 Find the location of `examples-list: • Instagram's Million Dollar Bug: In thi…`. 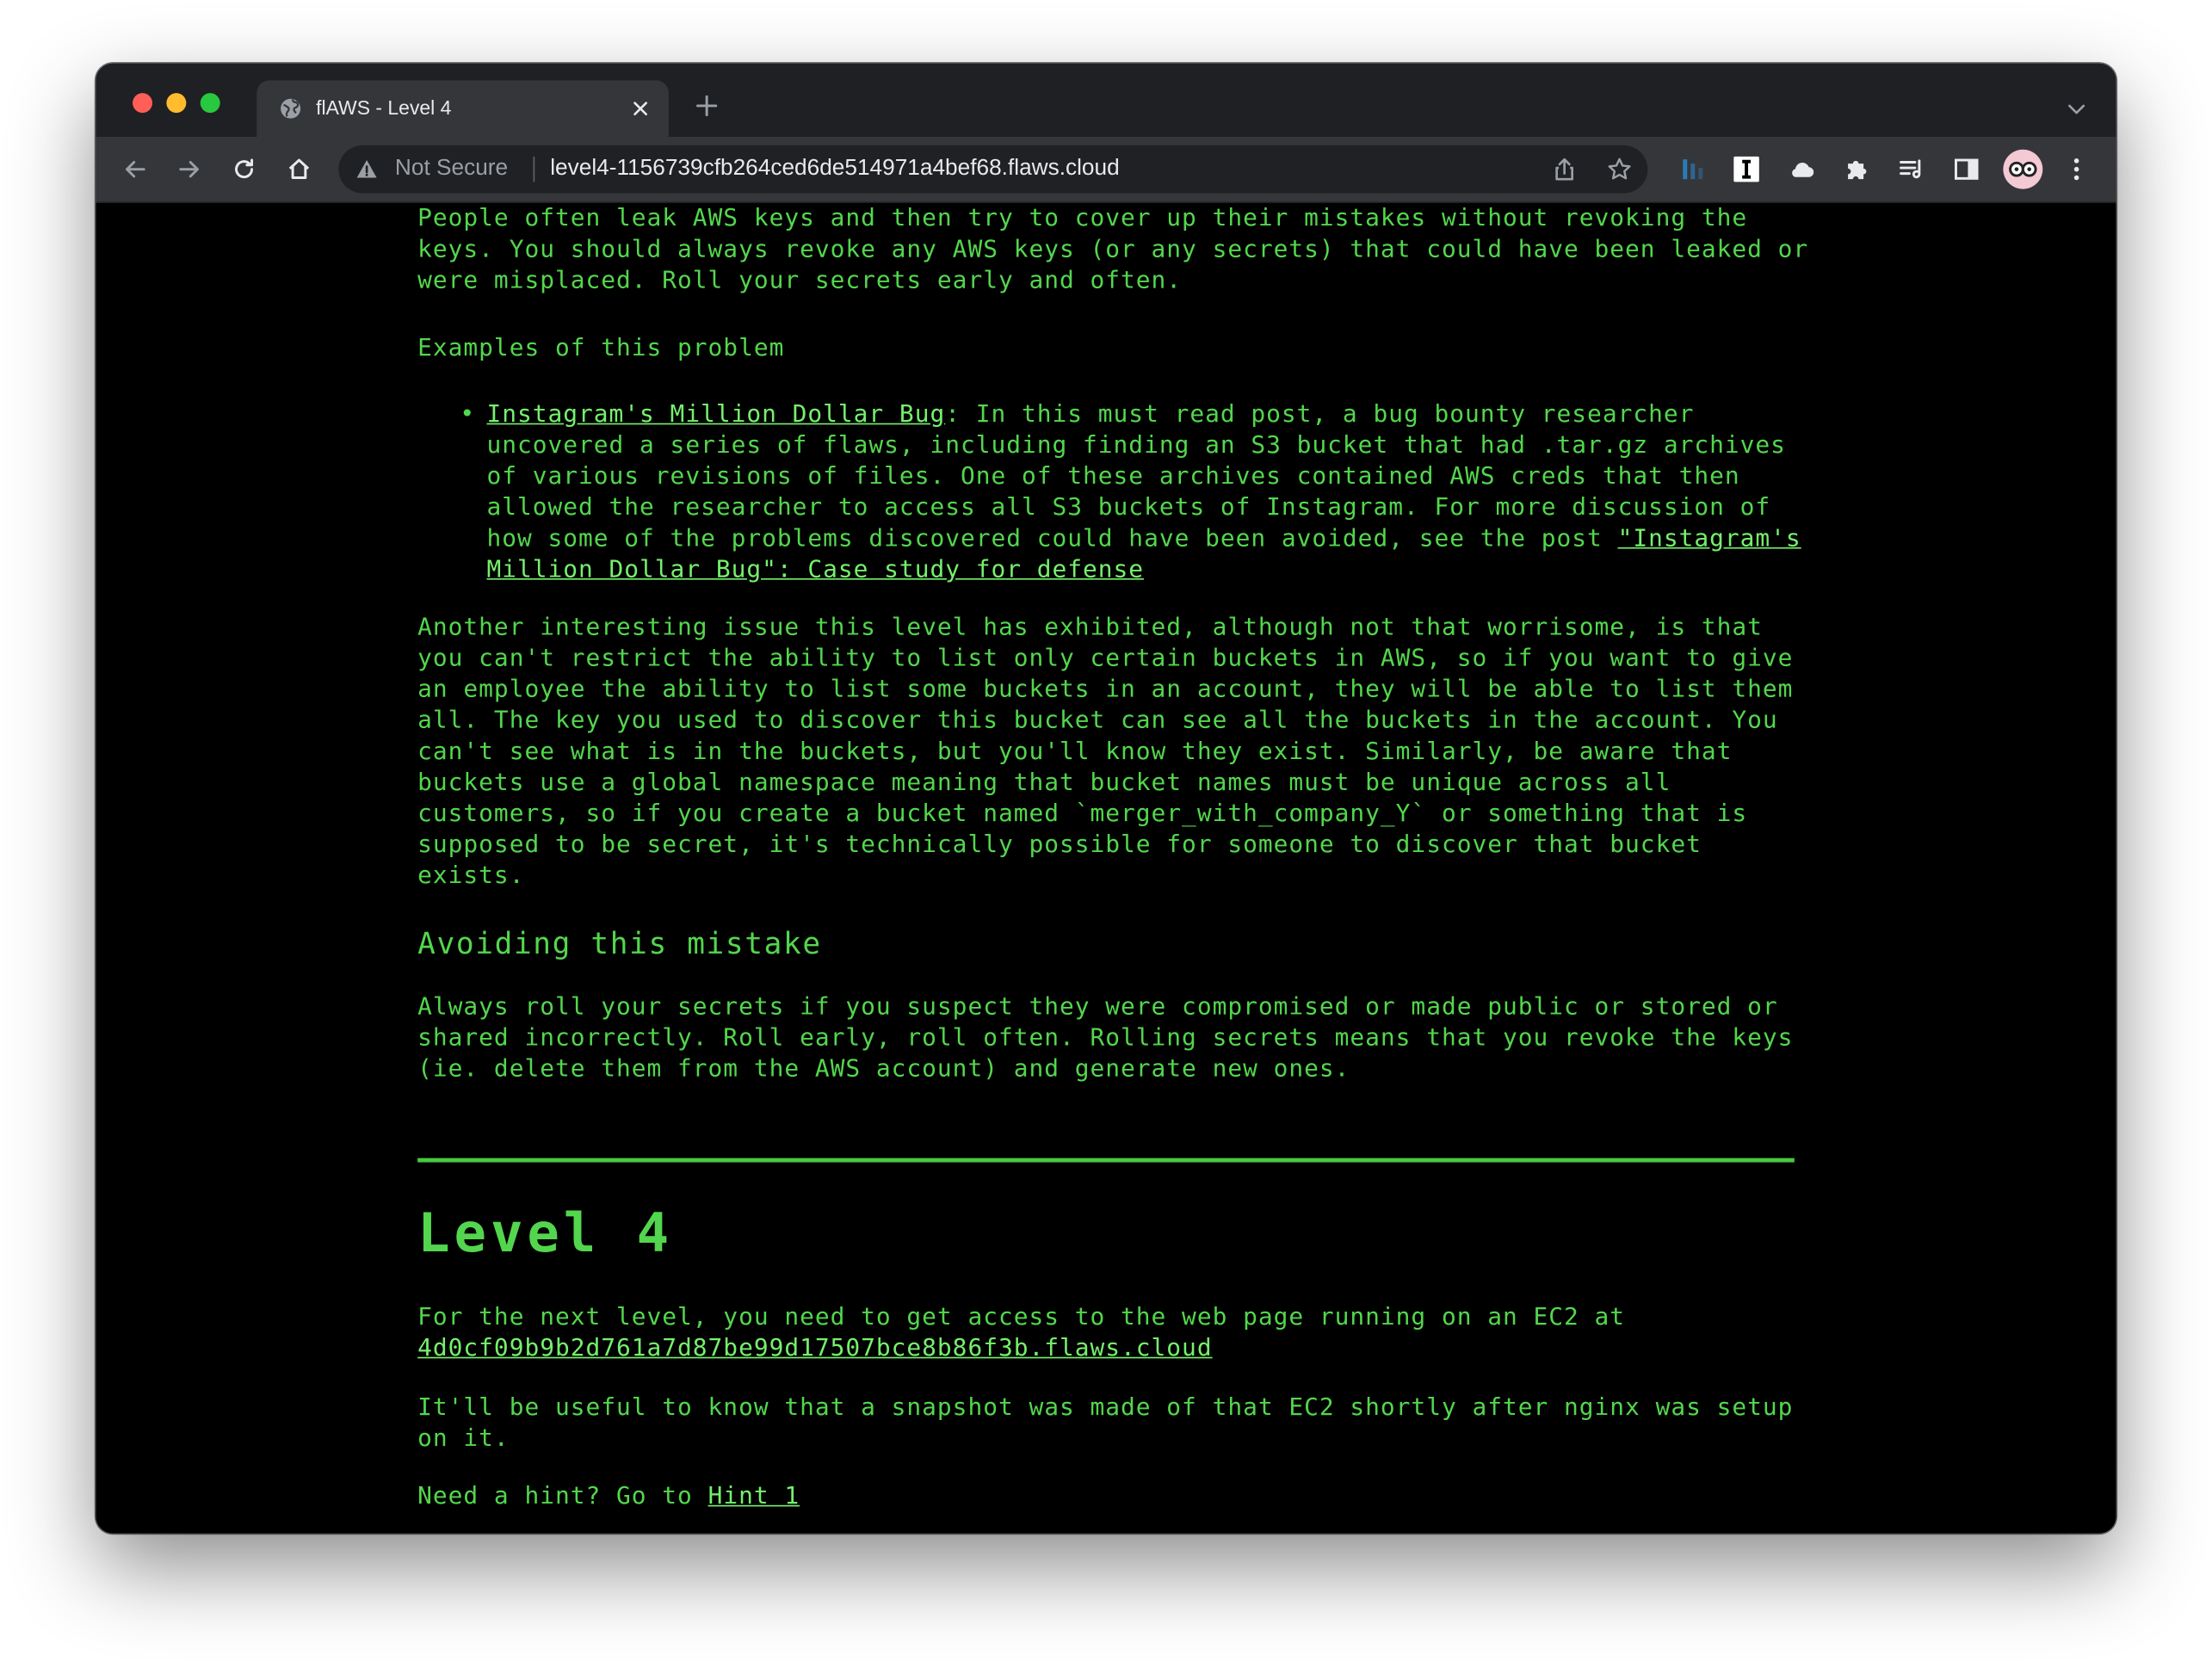

examples-list: • Instagram's Million Dollar Bug: In thi… is located at coordinates (1115, 492).